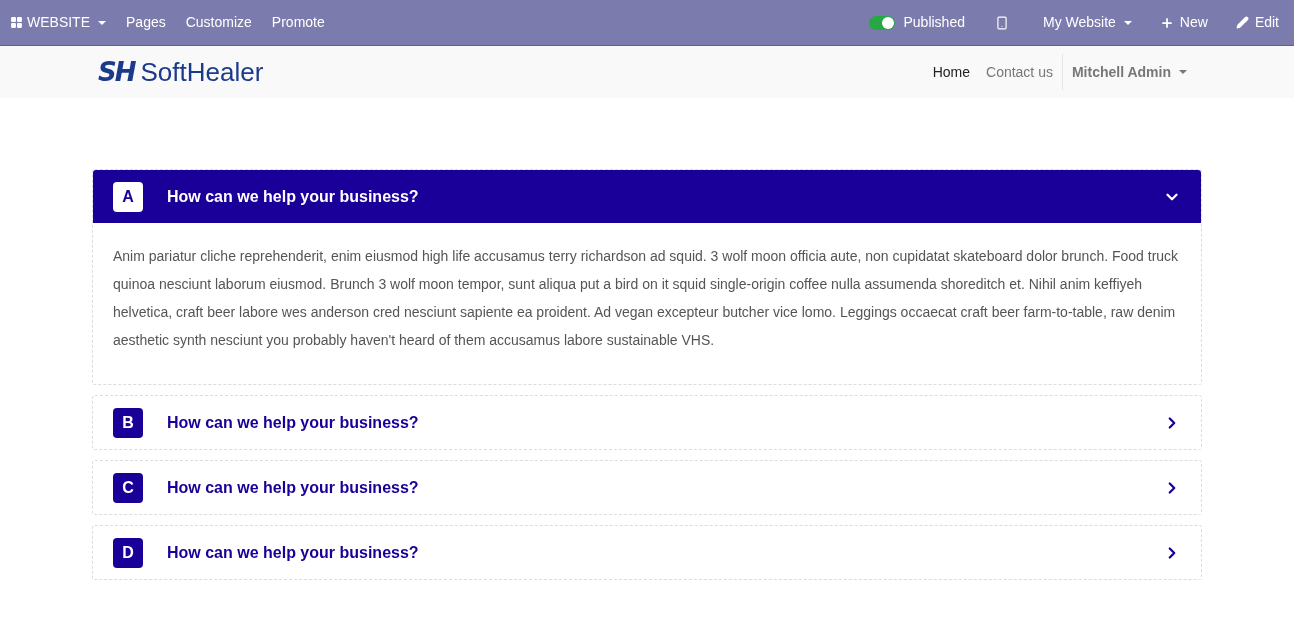 The image size is (1294, 640). Describe the element at coordinates (1087, 22) in the screenshot. I see `website-dropdown: My Website` at that location.